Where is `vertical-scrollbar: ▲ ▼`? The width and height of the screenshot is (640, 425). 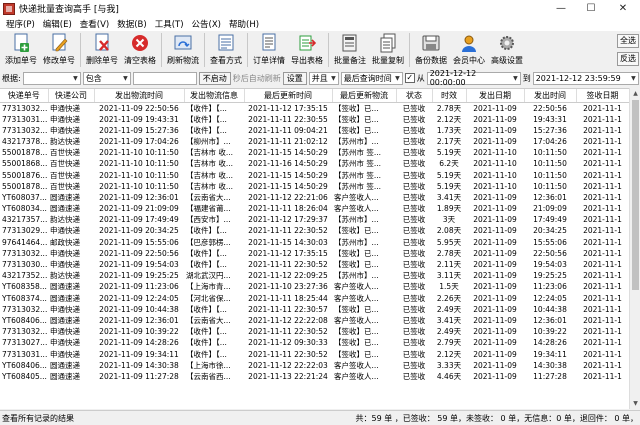
vertical-scrollbar: ▲ ▼ is located at coordinates (634, 248).